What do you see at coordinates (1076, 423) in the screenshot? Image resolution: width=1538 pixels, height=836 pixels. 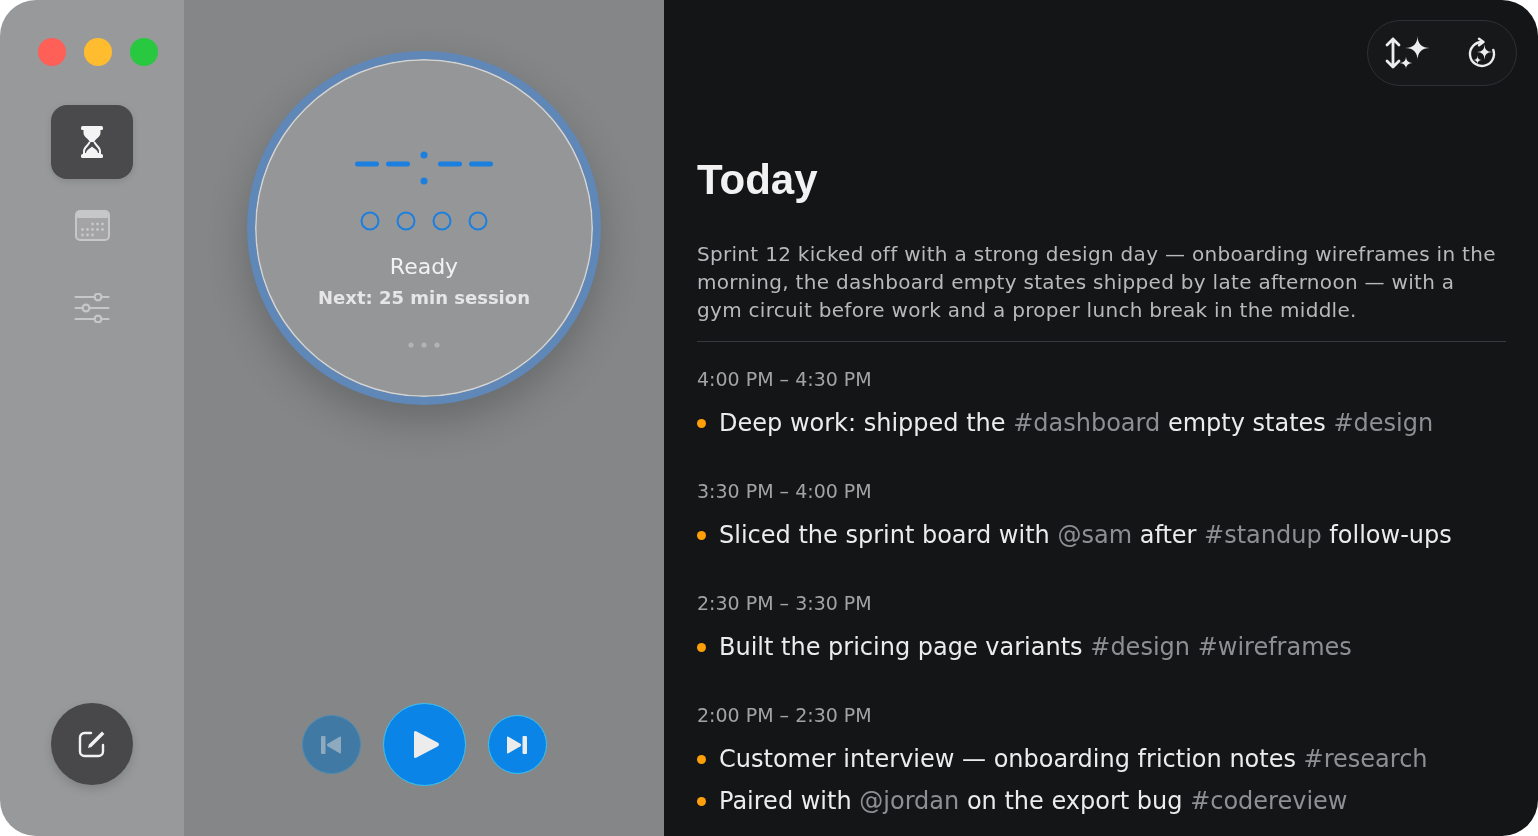 I see `log-entry: Deep work: shipped the #dashboard empty states #design` at bounding box center [1076, 423].